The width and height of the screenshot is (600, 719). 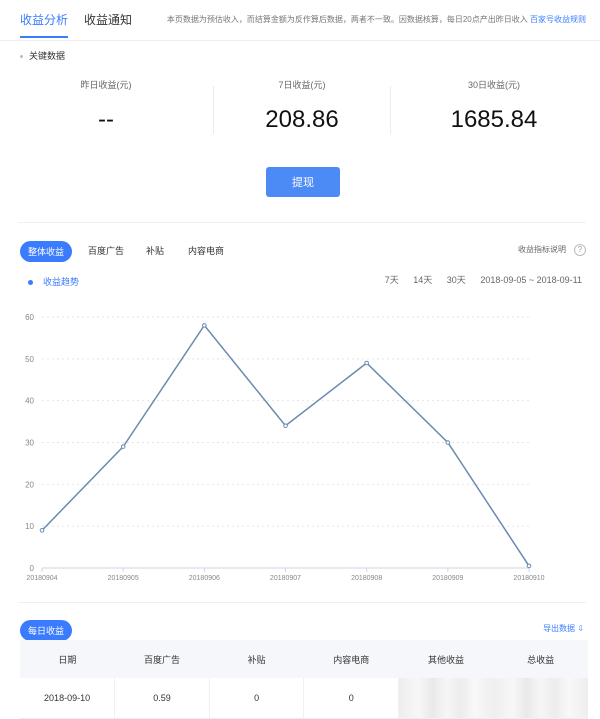 I want to click on notice-rules-link: 百家号收益规则, so click(x=558, y=19).